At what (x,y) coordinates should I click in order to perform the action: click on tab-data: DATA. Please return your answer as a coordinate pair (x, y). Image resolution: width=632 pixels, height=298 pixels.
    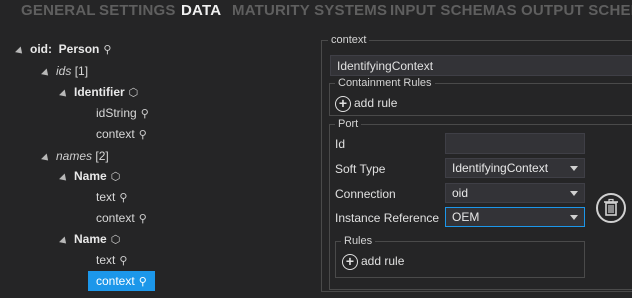
    Looking at the image, I should click on (201, 10).